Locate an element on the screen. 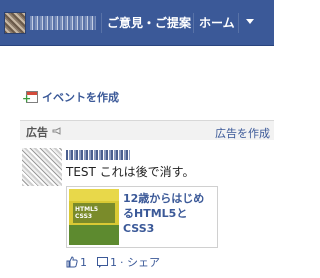 The width and height of the screenshot is (320, 278). create-event-row: イベントを作成 is located at coordinates (70, 97).